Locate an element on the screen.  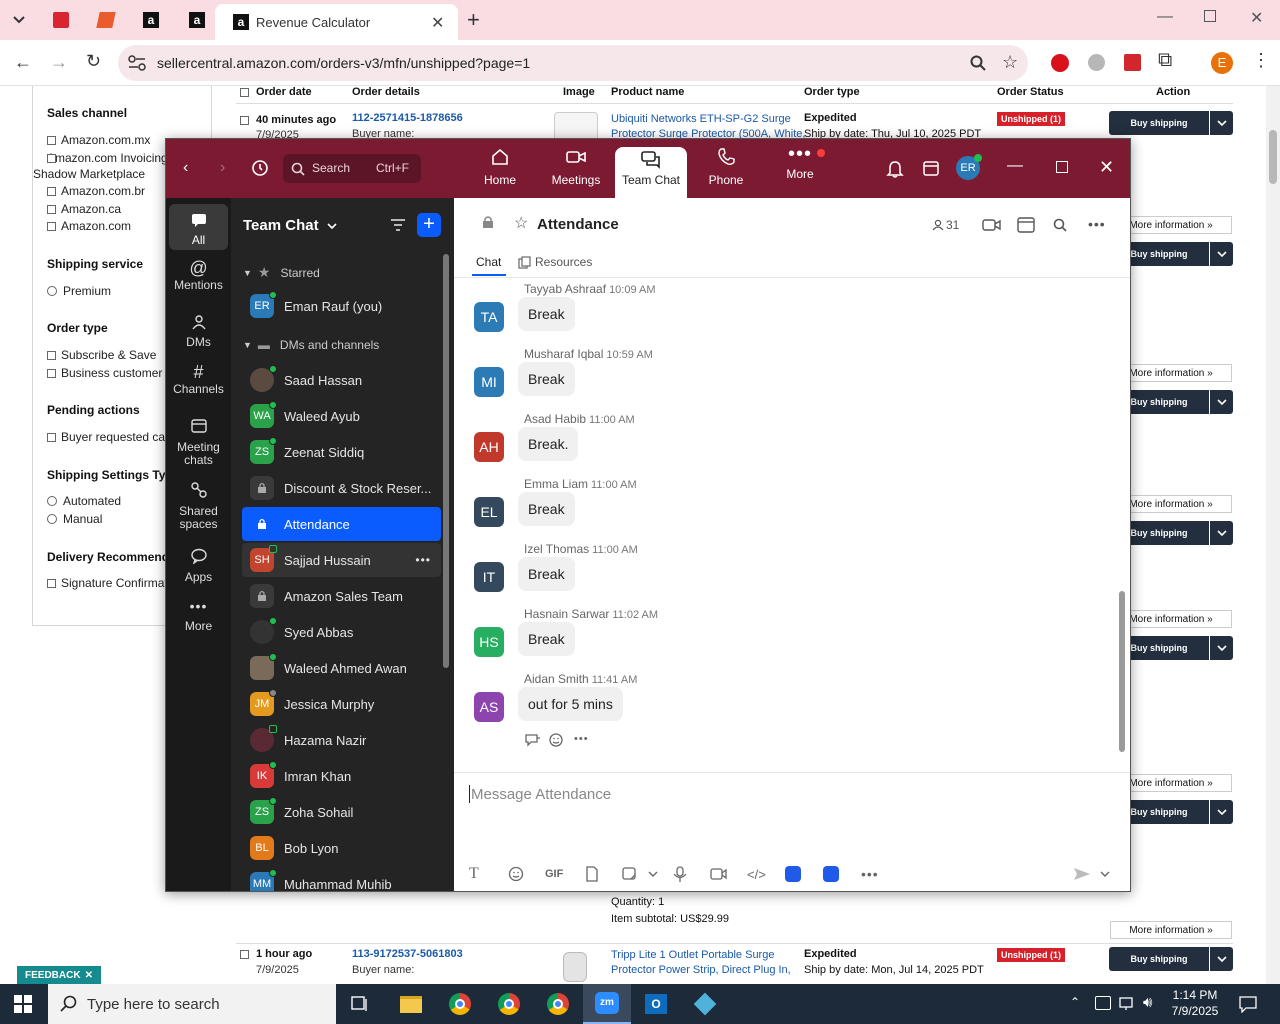
nav-phone: Phone is located at coordinates (726, 172).